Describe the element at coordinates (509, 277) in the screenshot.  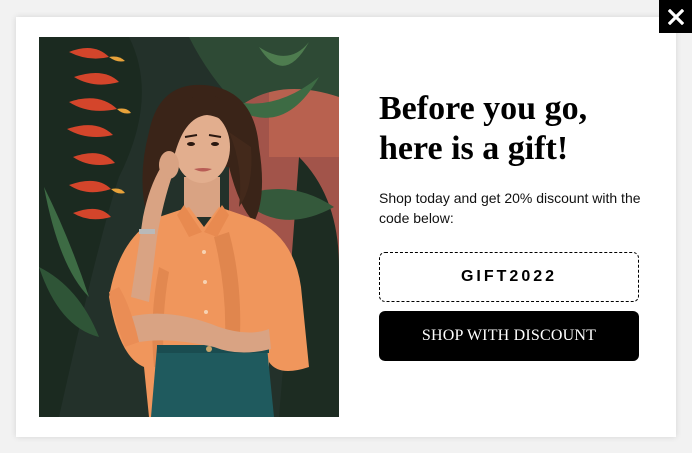
I see `discount-code-box: GIFT2022` at that location.